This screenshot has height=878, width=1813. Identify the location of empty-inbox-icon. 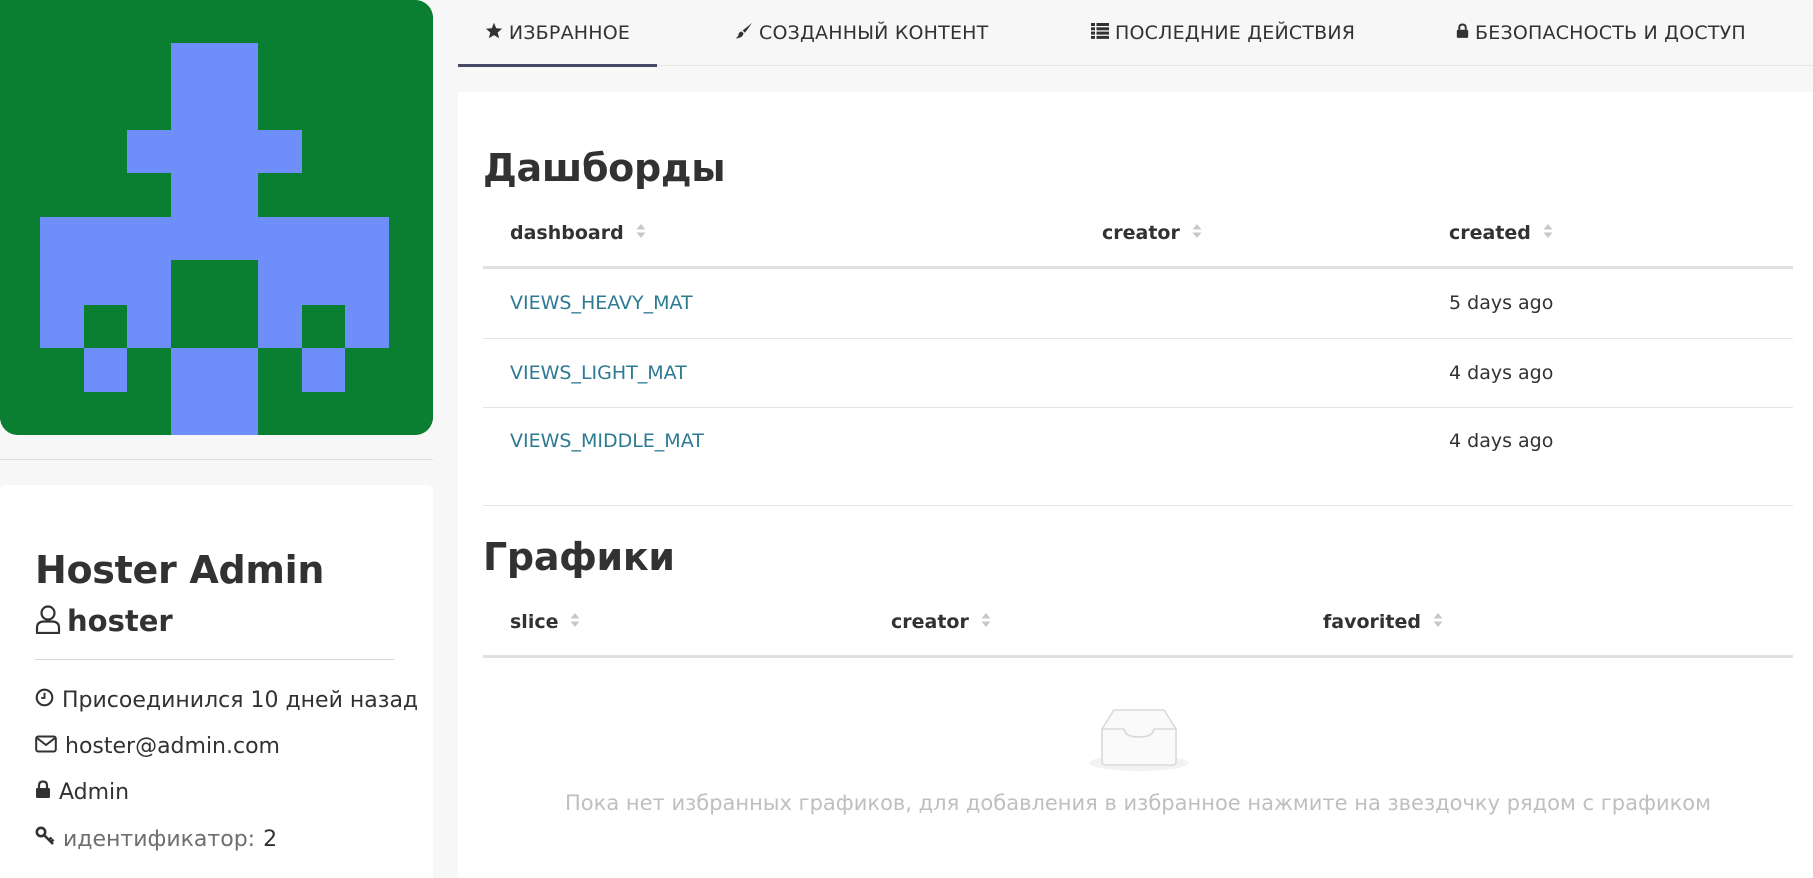
(1139, 742).